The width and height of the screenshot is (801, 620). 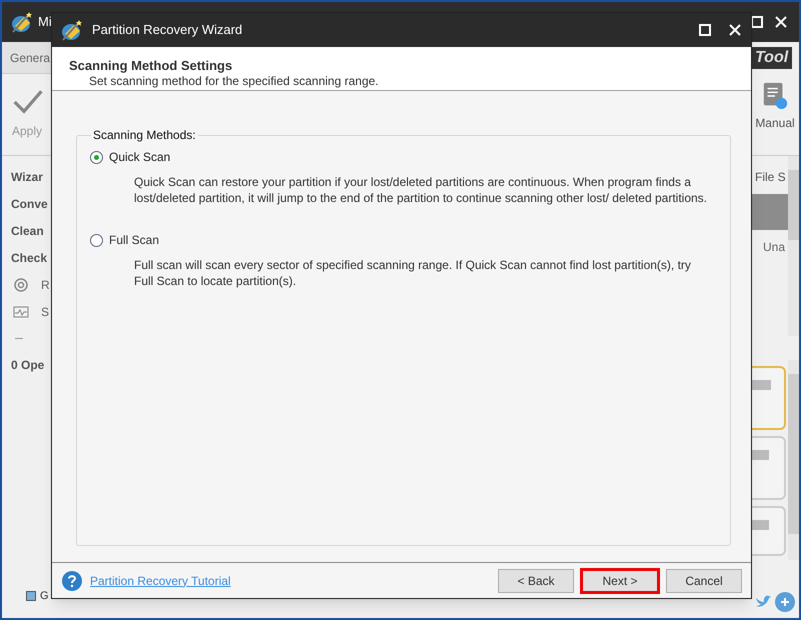 What do you see at coordinates (31, 231) in the screenshot?
I see `sidebar-section: Clean` at bounding box center [31, 231].